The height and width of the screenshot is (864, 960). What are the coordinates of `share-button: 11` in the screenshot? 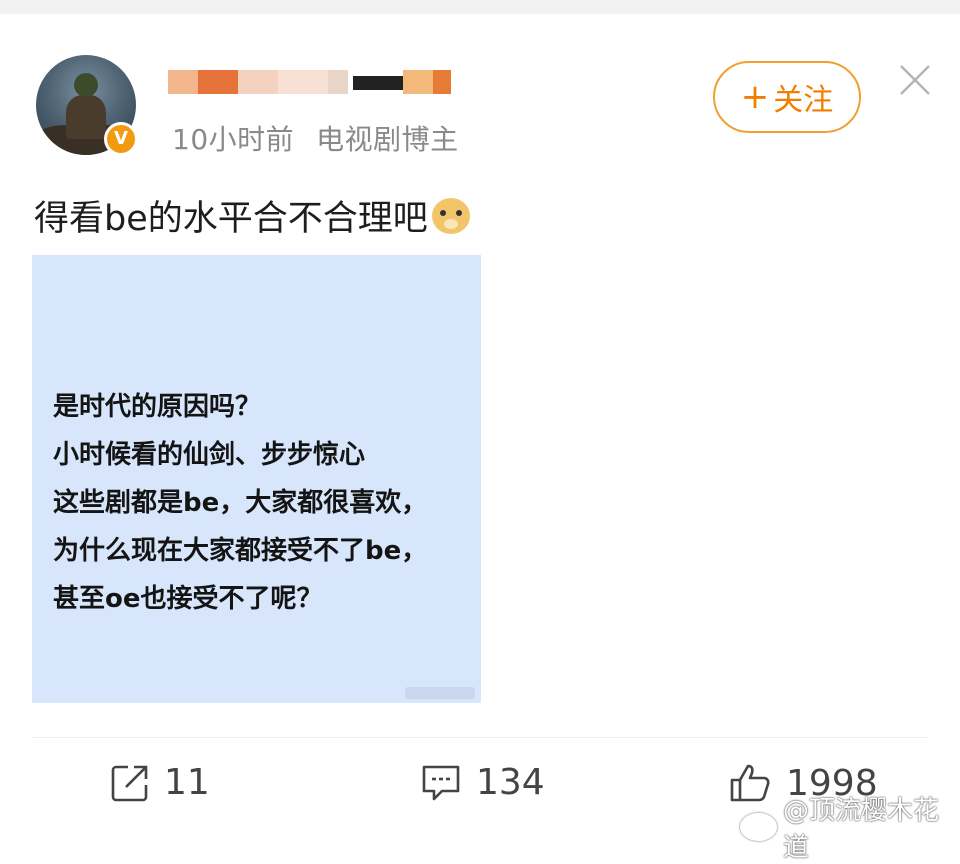 It's located at (160, 782).